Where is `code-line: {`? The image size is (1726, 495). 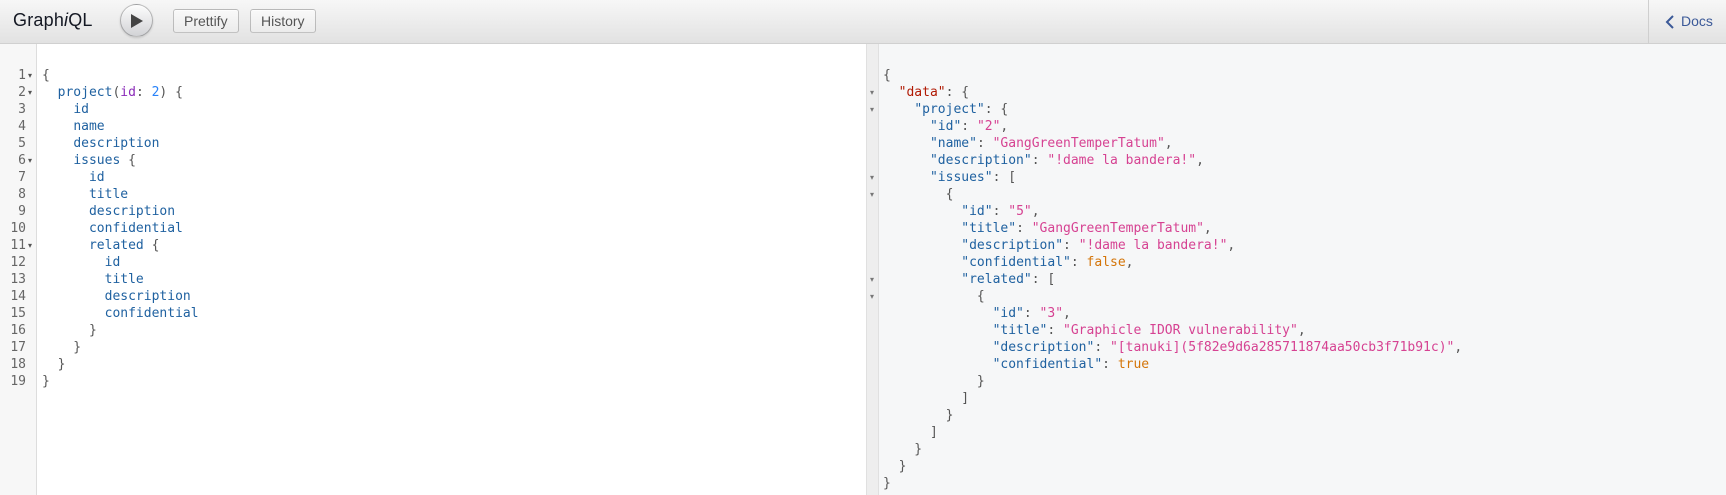 code-line: { is located at coordinates (46, 75).